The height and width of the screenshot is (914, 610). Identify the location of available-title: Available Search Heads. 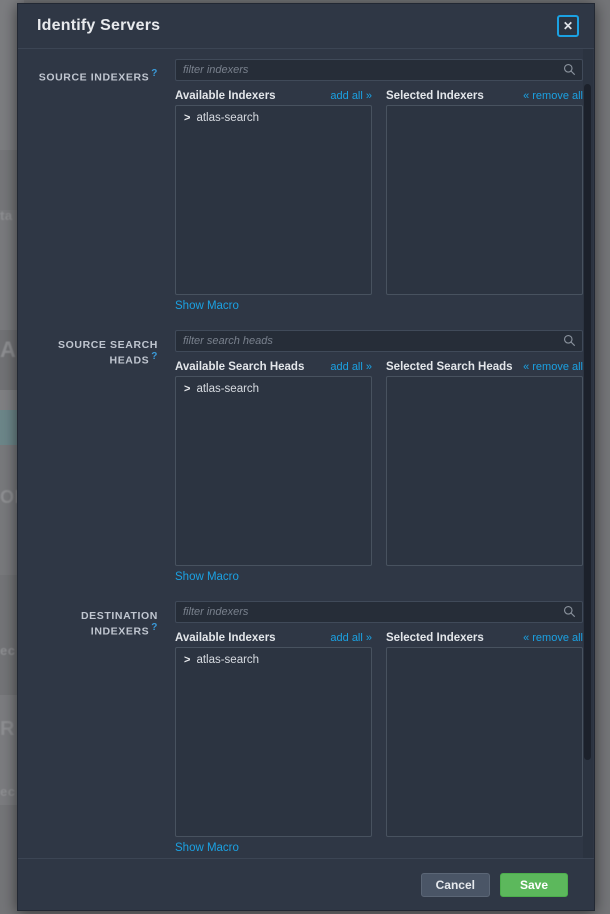
(240, 367).